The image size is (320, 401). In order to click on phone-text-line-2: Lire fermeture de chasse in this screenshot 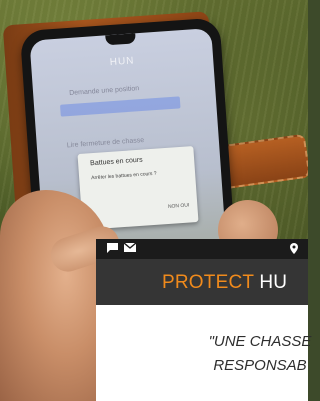, I will do `click(105, 143)`.